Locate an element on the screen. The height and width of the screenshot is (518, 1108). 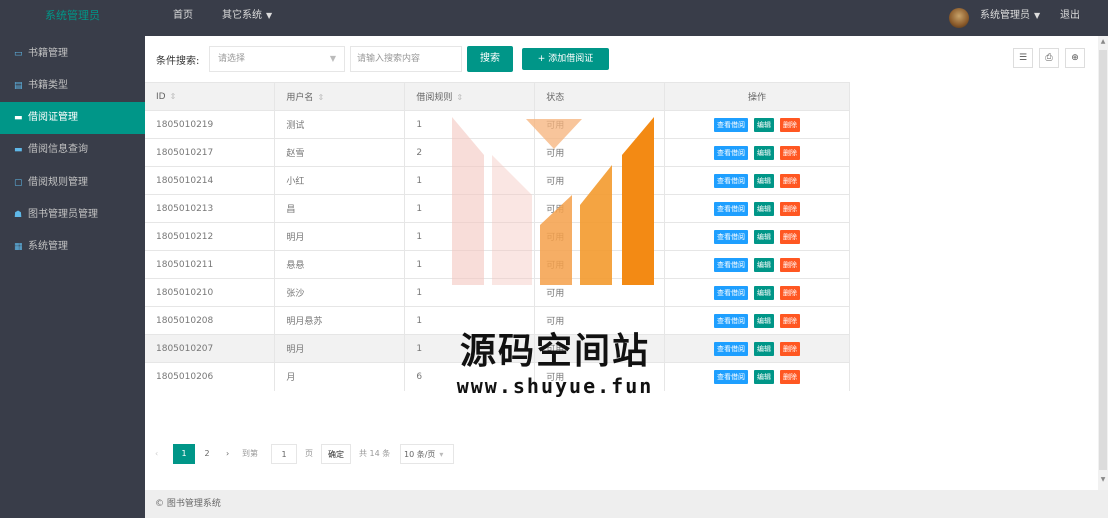
table-row: 1805010213 昌 1 可用 查看借阅 编辑 删除 is located at coordinates (497, 208).